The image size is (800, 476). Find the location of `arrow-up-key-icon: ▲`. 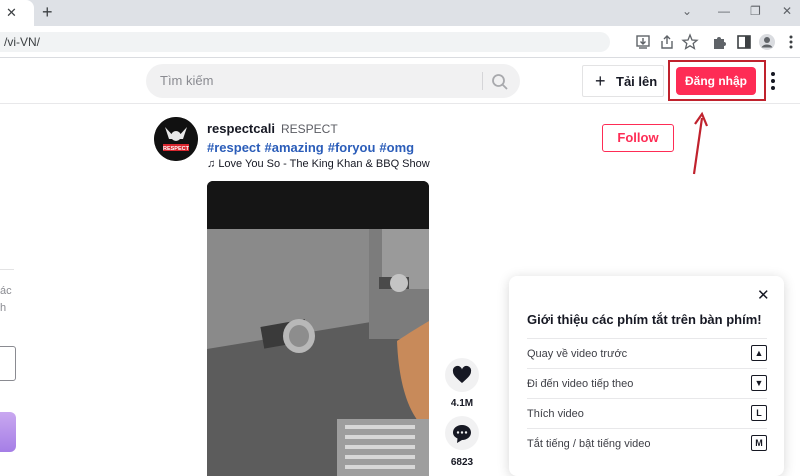

arrow-up-key-icon: ▲ is located at coordinates (759, 353).